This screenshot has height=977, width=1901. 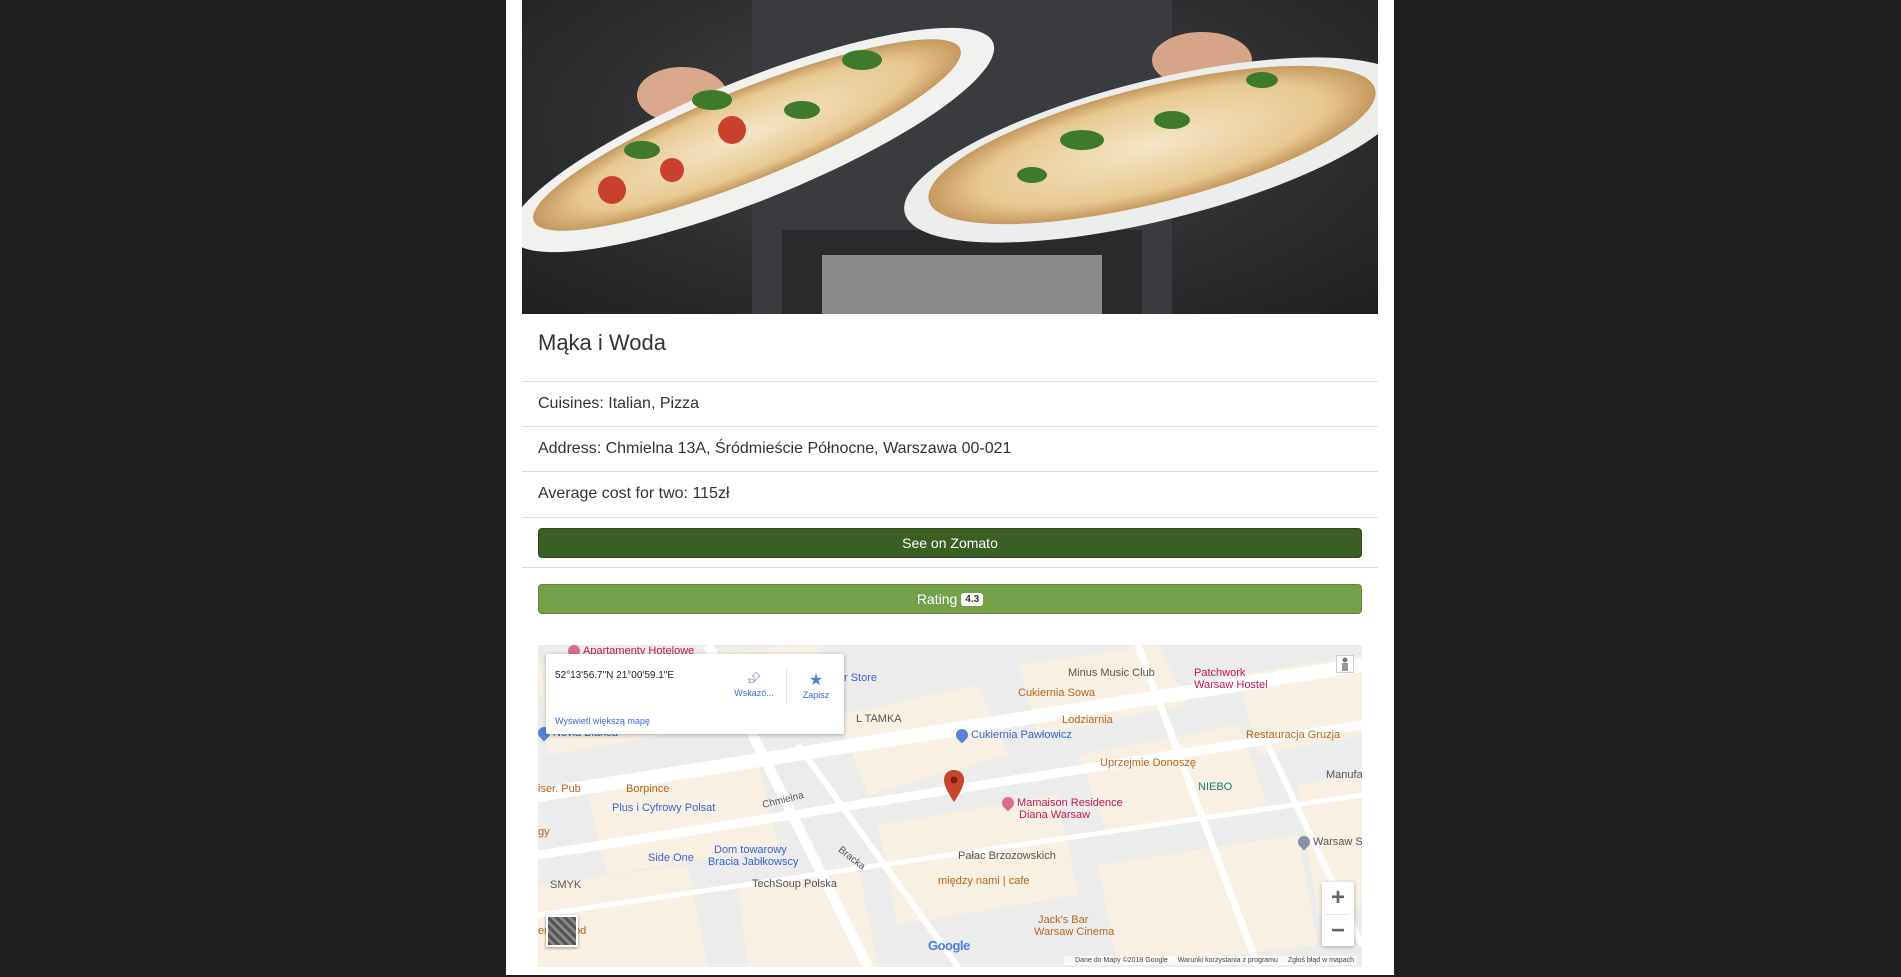 What do you see at coordinates (972, 599) in the screenshot?
I see `rating-badge: 4.3` at bounding box center [972, 599].